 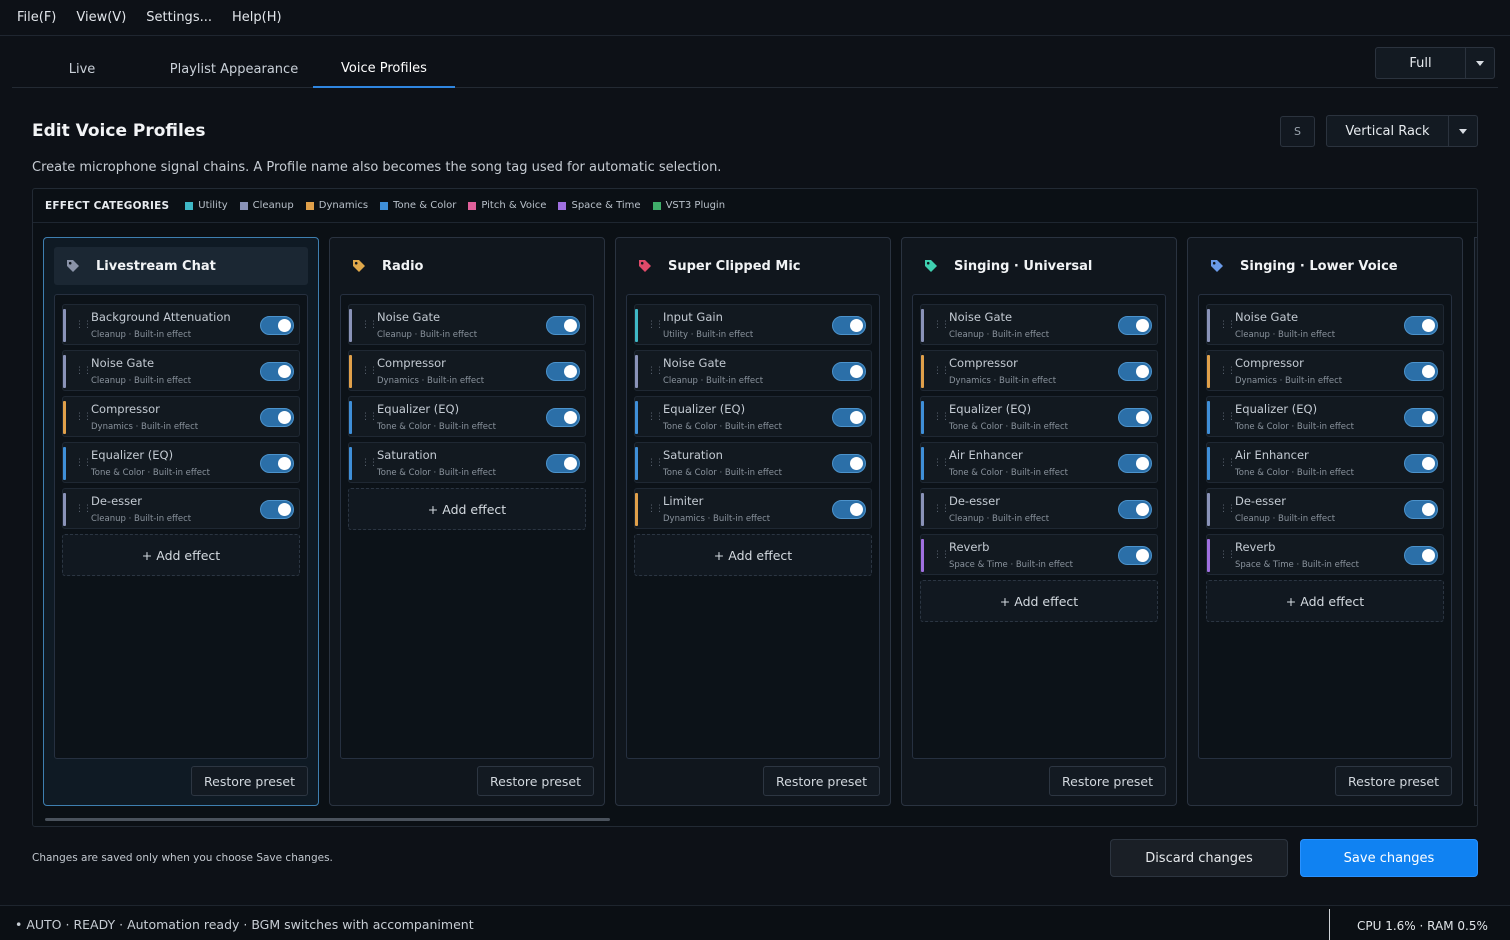 I want to click on menu-help: Help(H), so click(x=257, y=17).